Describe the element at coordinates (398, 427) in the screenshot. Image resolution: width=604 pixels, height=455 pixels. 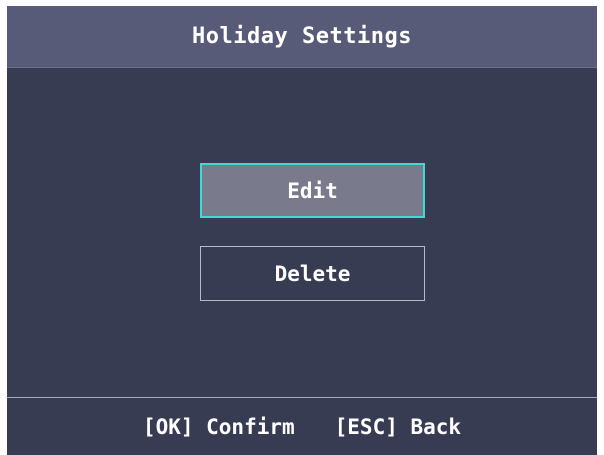
I see `back-hint: [ESC] Back` at that location.